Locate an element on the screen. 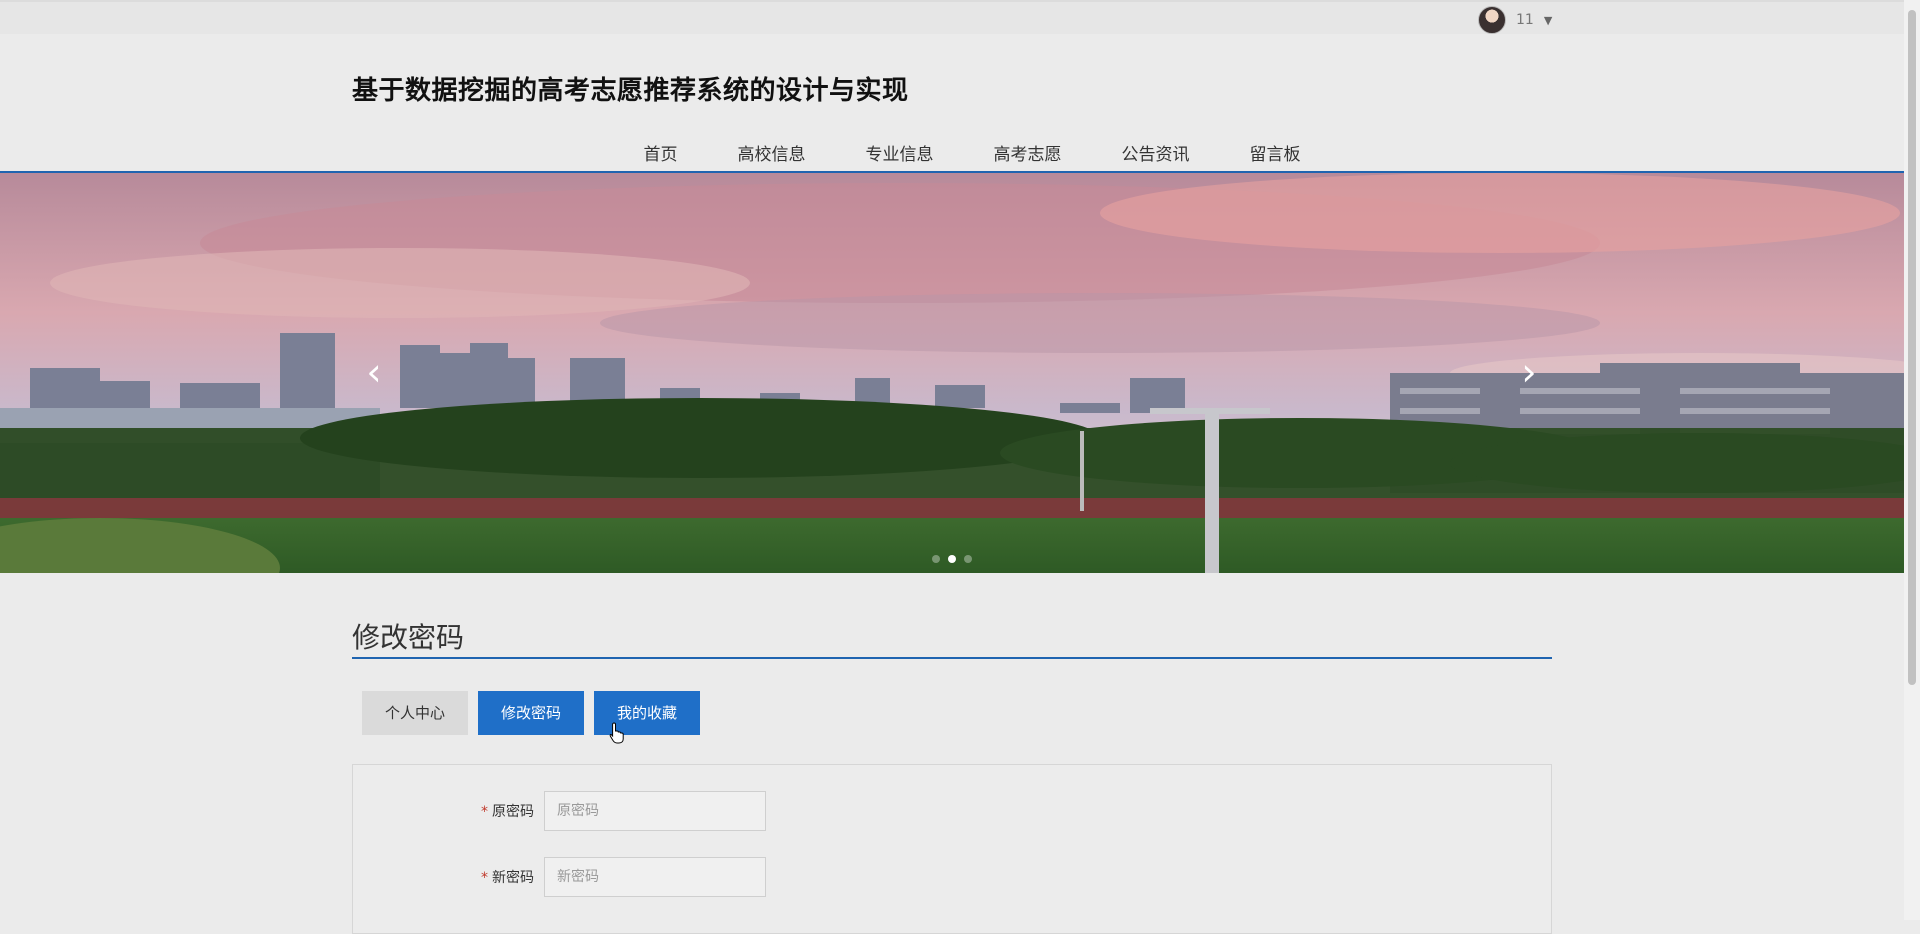 Image resolution: width=1920 pixels, height=934 pixels. page-scrollbar is located at coordinates (1912, 460).